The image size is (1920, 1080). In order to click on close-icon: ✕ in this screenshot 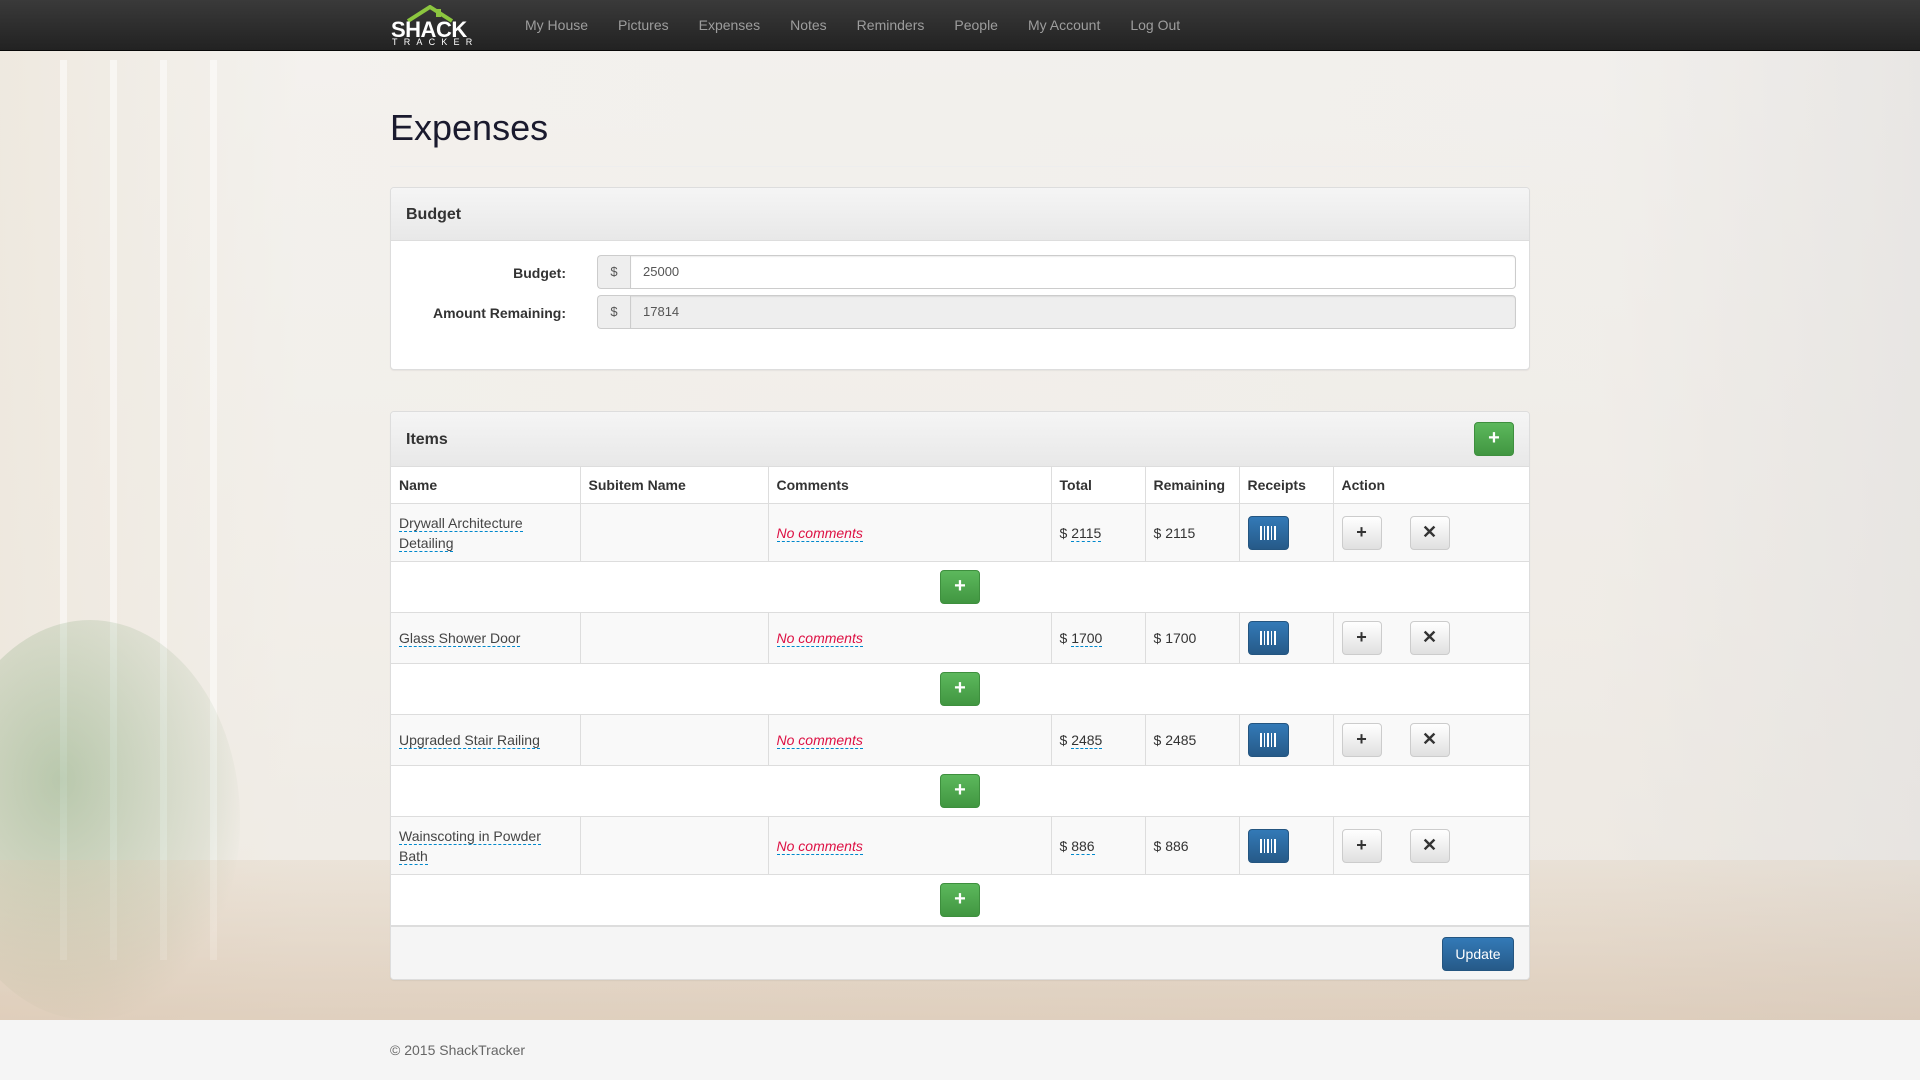, I will do `click(1429, 531)`.